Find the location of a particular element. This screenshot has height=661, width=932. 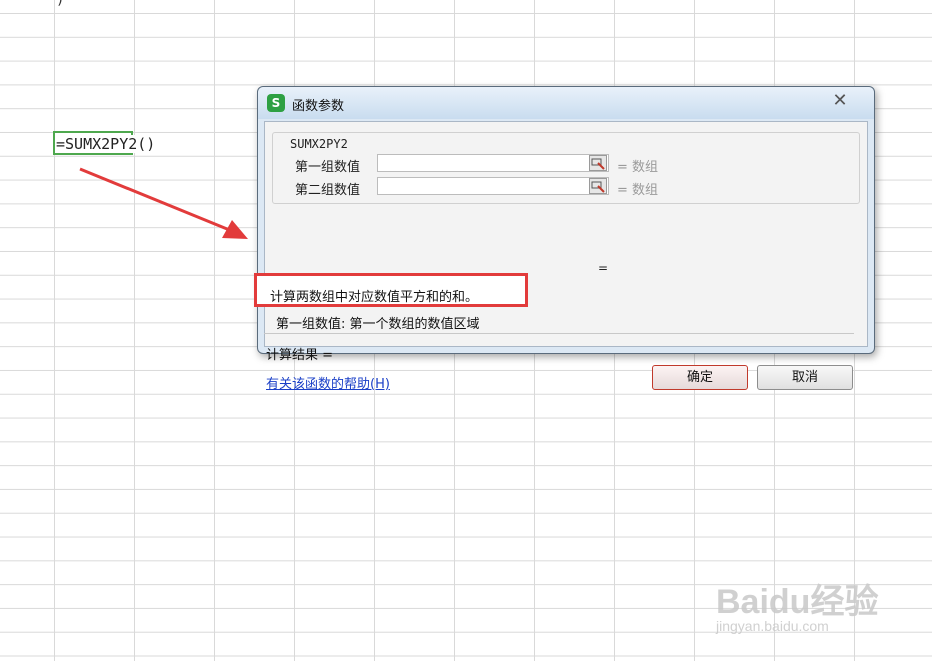

function-description: 计算两数组中对应数值平方和的和。 is located at coordinates (374, 297).